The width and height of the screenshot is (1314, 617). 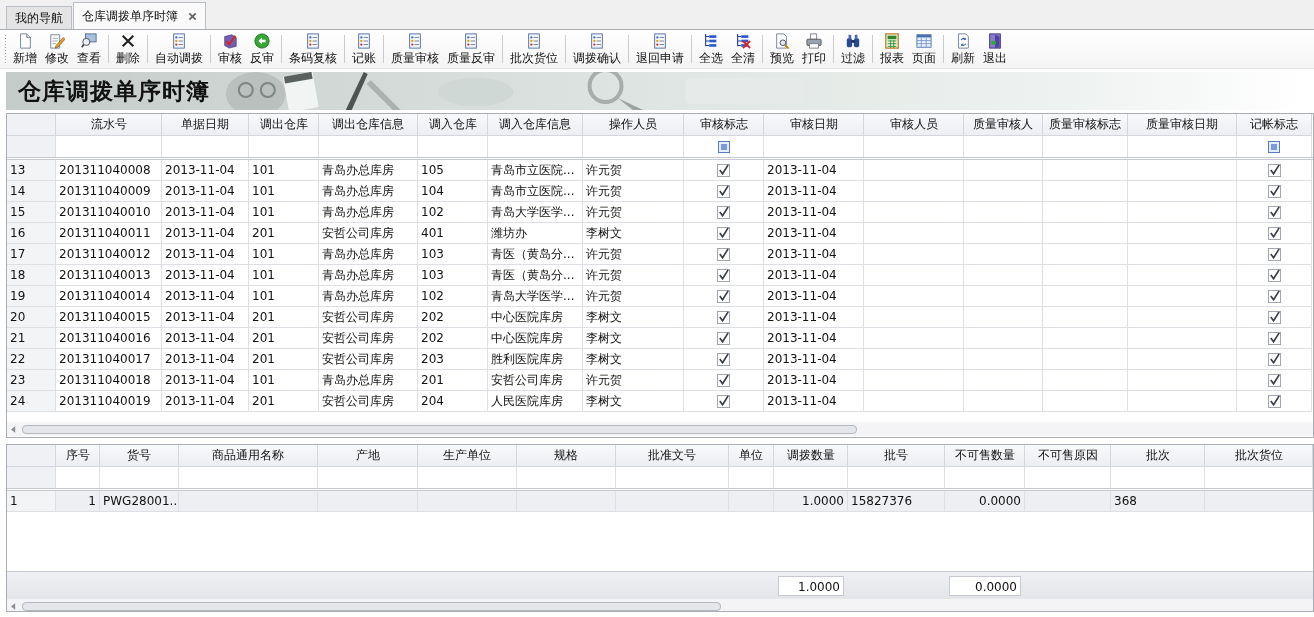 I want to click on tab: 我的导航, so click(x=39, y=17).